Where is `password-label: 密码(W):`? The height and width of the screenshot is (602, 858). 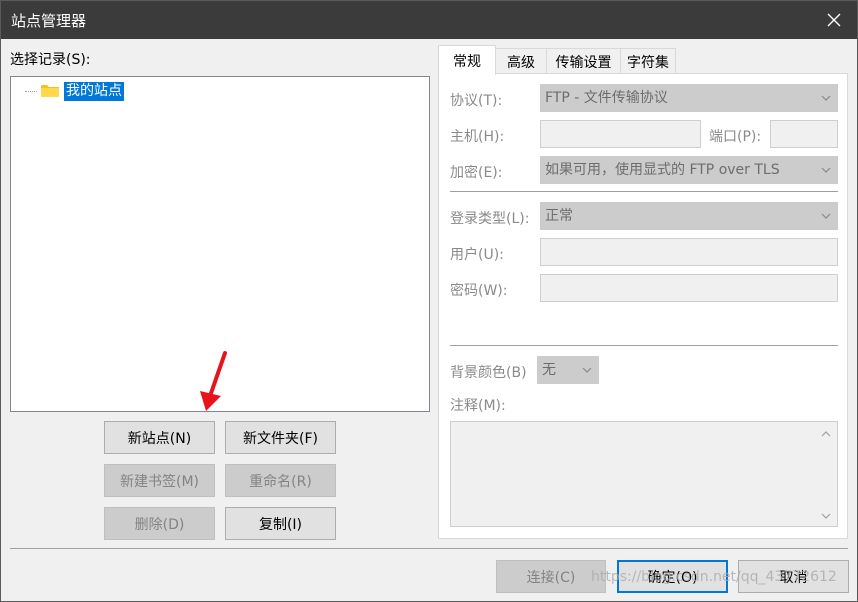 password-label: 密码(W): is located at coordinates (479, 291).